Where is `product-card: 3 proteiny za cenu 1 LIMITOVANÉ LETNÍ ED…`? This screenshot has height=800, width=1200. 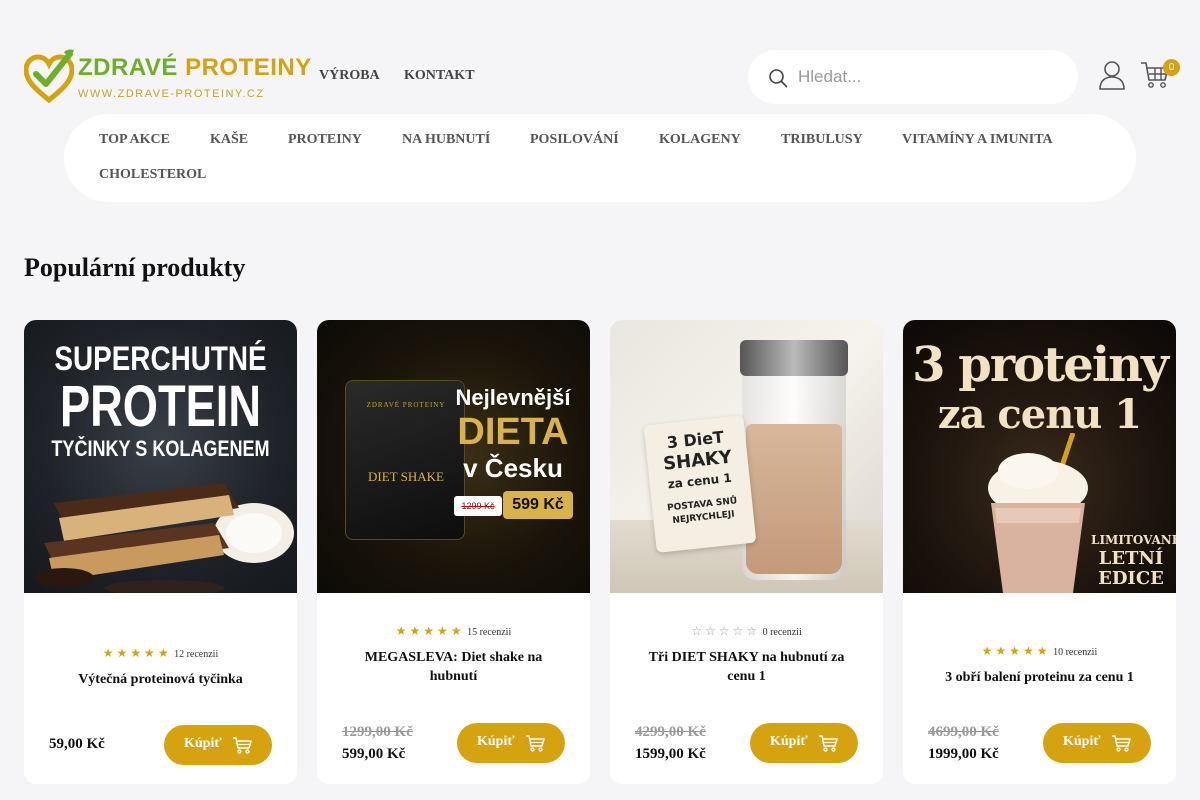 product-card: 3 proteiny za cenu 1 LIMITOVANÉ LETNÍ ED… is located at coordinates (1039, 552).